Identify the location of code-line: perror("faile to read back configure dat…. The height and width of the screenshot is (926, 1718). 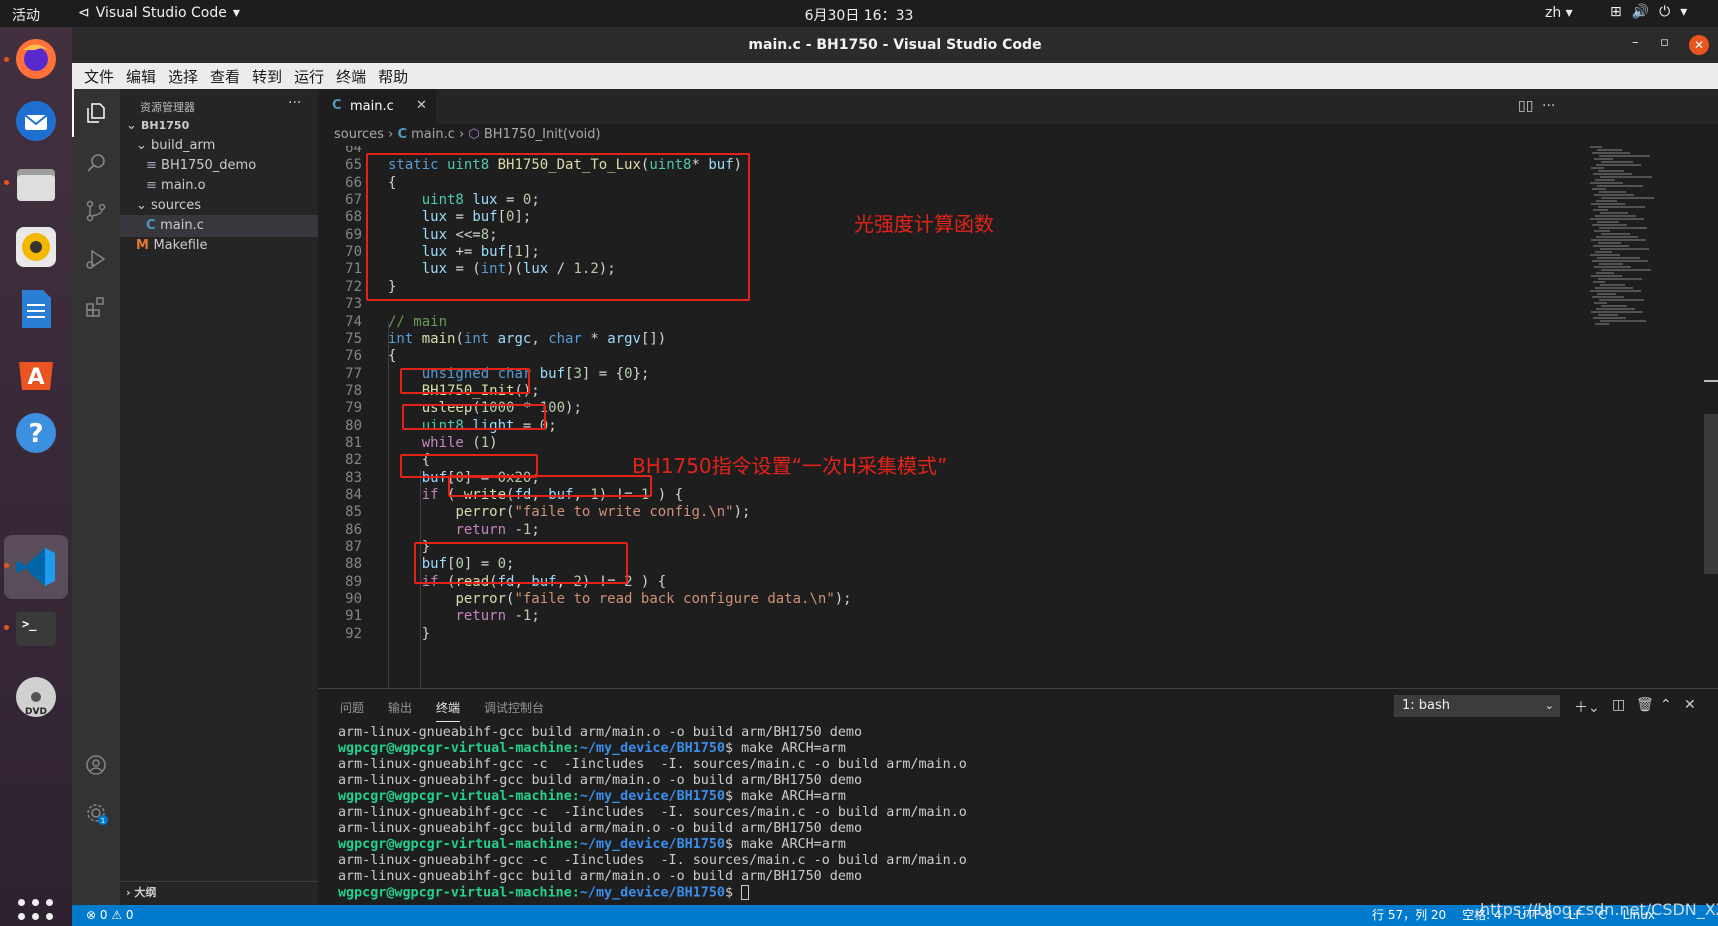
(619, 599).